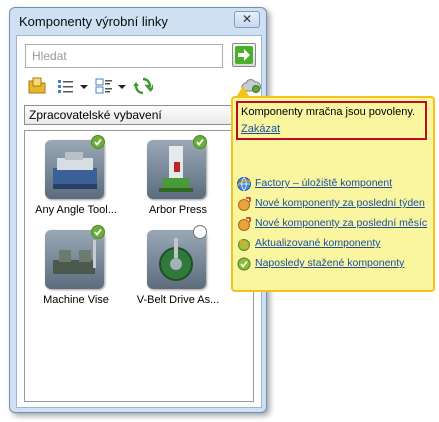  I want to click on component-thumbnail, so click(176, 259).